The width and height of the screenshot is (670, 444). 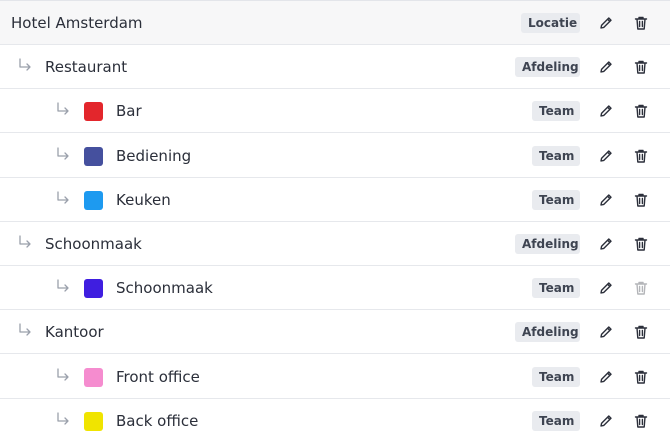 I want to click on tree-row-department: Kantoor Afdeling, so click(x=335, y=332).